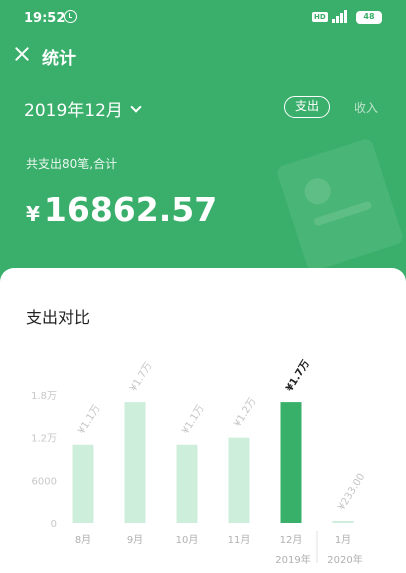  What do you see at coordinates (239, 540) in the screenshot?
I see `category-label: 11月` at bounding box center [239, 540].